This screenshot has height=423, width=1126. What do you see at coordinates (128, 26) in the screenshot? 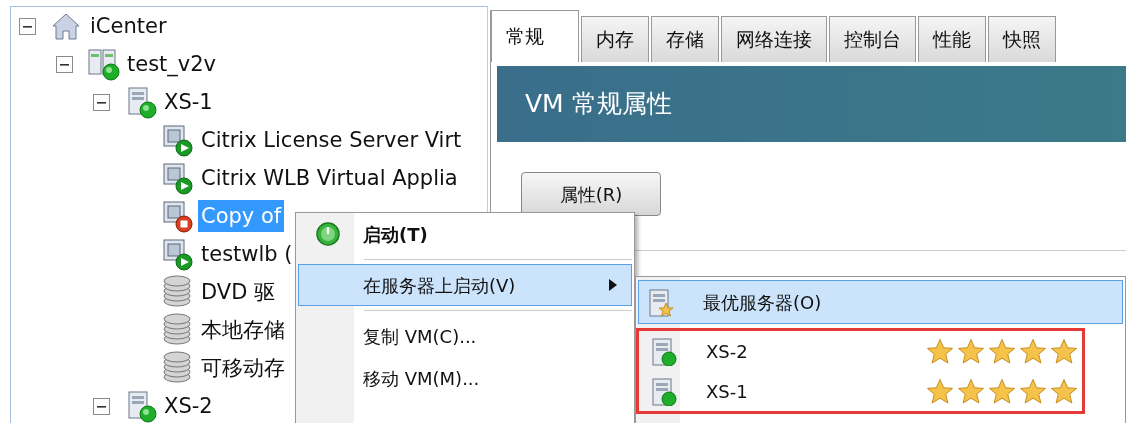
I see `tree-item: iCenter` at bounding box center [128, 26].